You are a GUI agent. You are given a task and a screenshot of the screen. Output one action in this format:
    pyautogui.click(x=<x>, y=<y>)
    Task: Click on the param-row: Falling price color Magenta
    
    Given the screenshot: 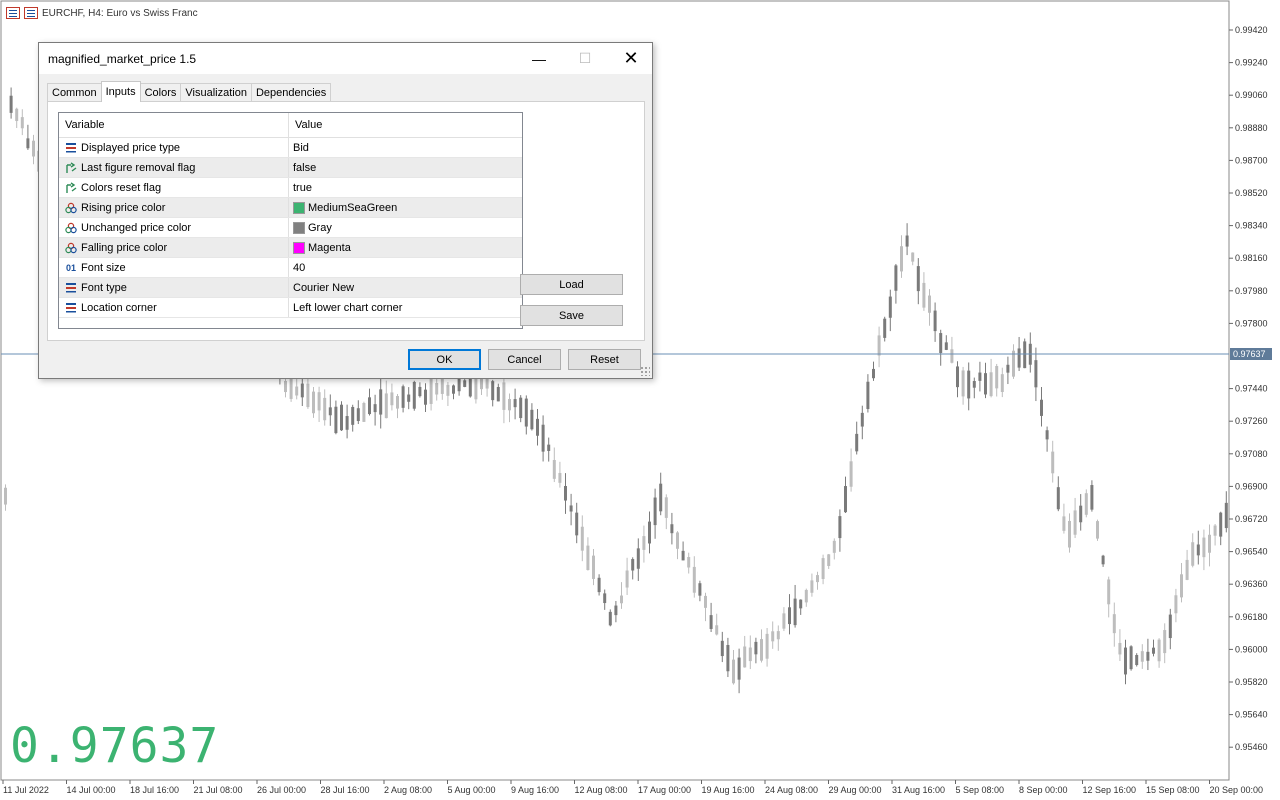 What is the action you would take?
    pyautogui.click(x=290, y=248)
    